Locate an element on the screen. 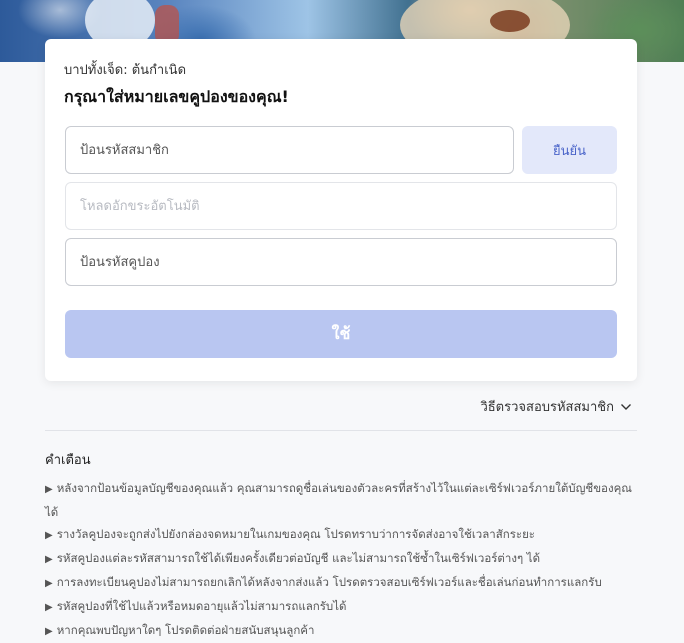 This screenshot has height=643, width=684. banner-character-detail is located at coordinates (510, 21).